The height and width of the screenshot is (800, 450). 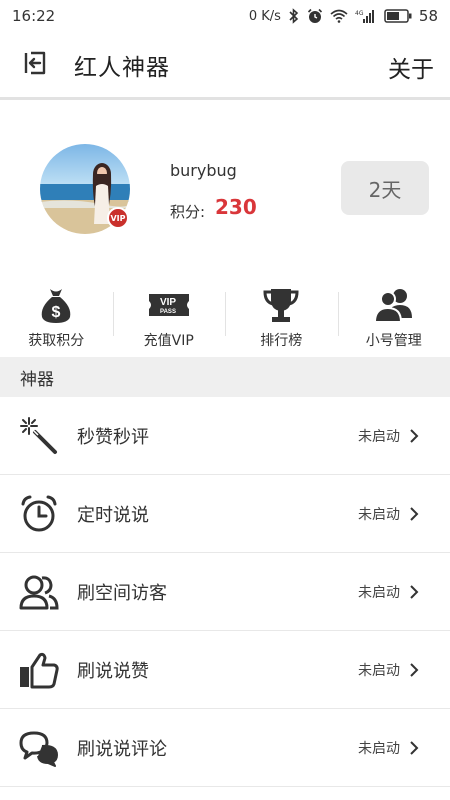 I want to click on tool-item-visitors: 刷空间访客 未启动, so click(x=225, y=592).